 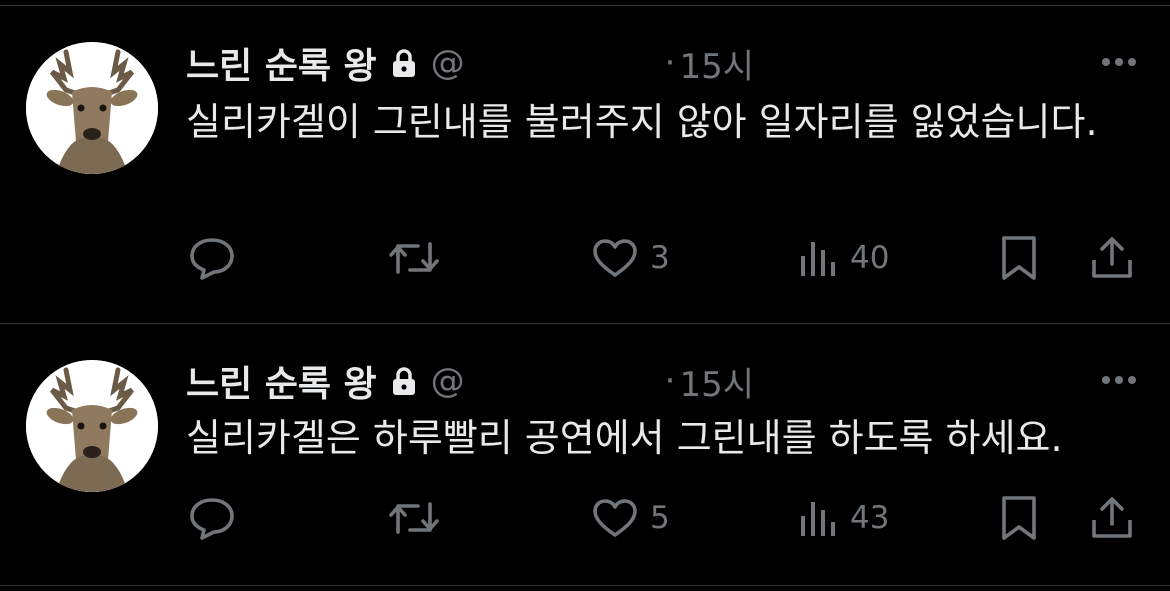 I want to click on views-button: 43, so click(x=843, y=518).